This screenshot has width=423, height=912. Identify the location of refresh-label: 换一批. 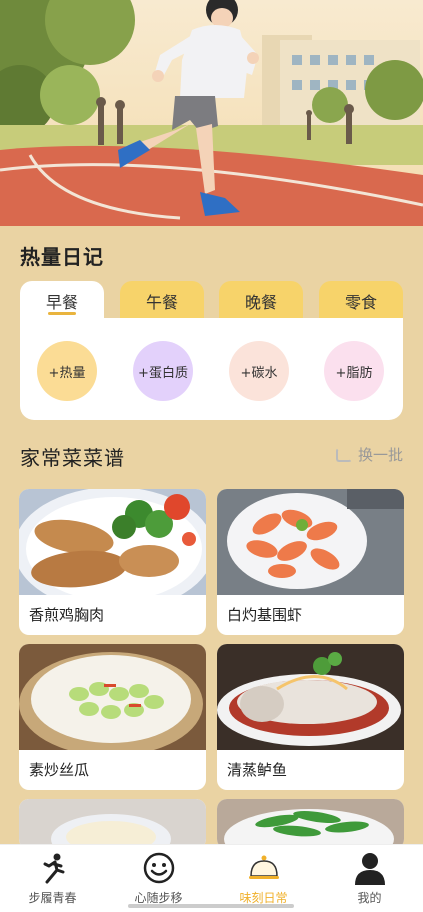
(380, 455).